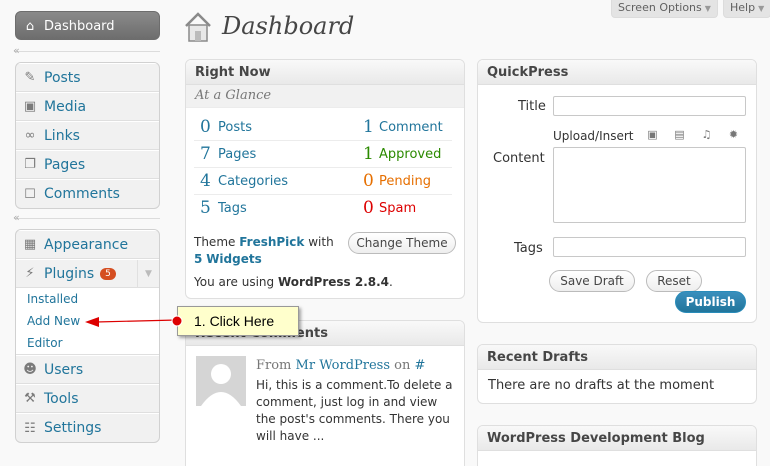  Describe the element at coordinates (87, 321) in the screenshot. I see `submenu-item-add-new: Add New` at that location.